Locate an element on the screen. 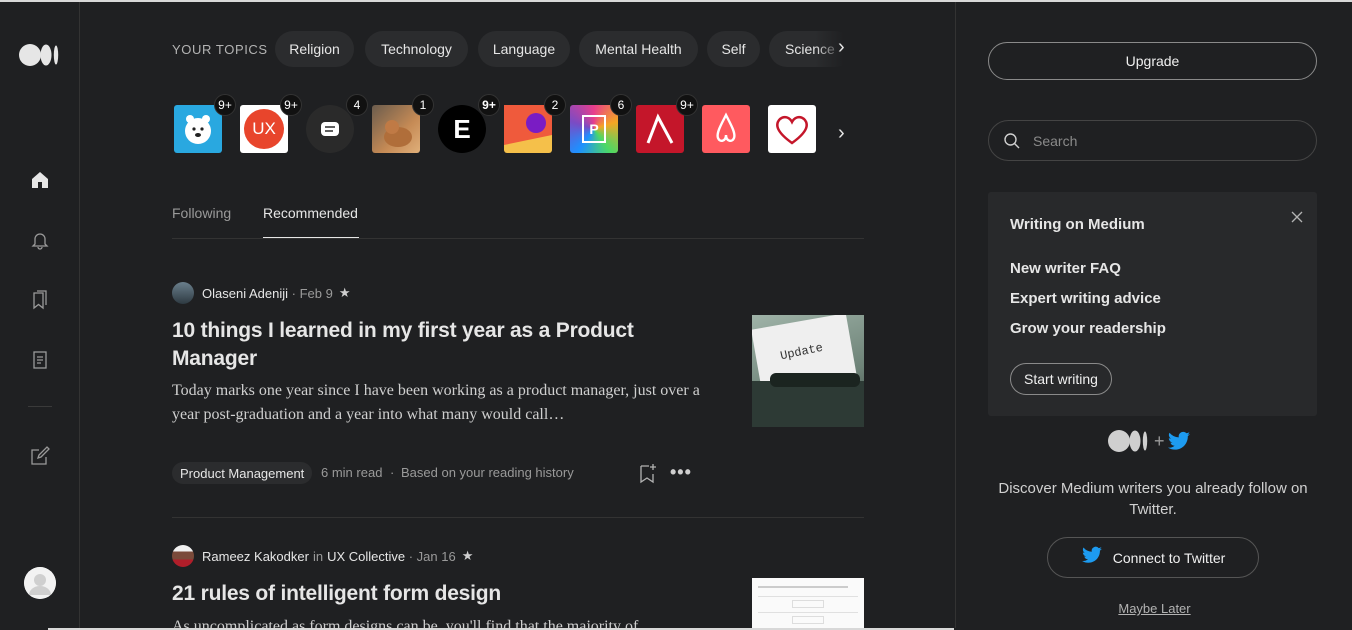 The image size is (1352, 630). left-nav-rail is located at coordinates (40, 315).